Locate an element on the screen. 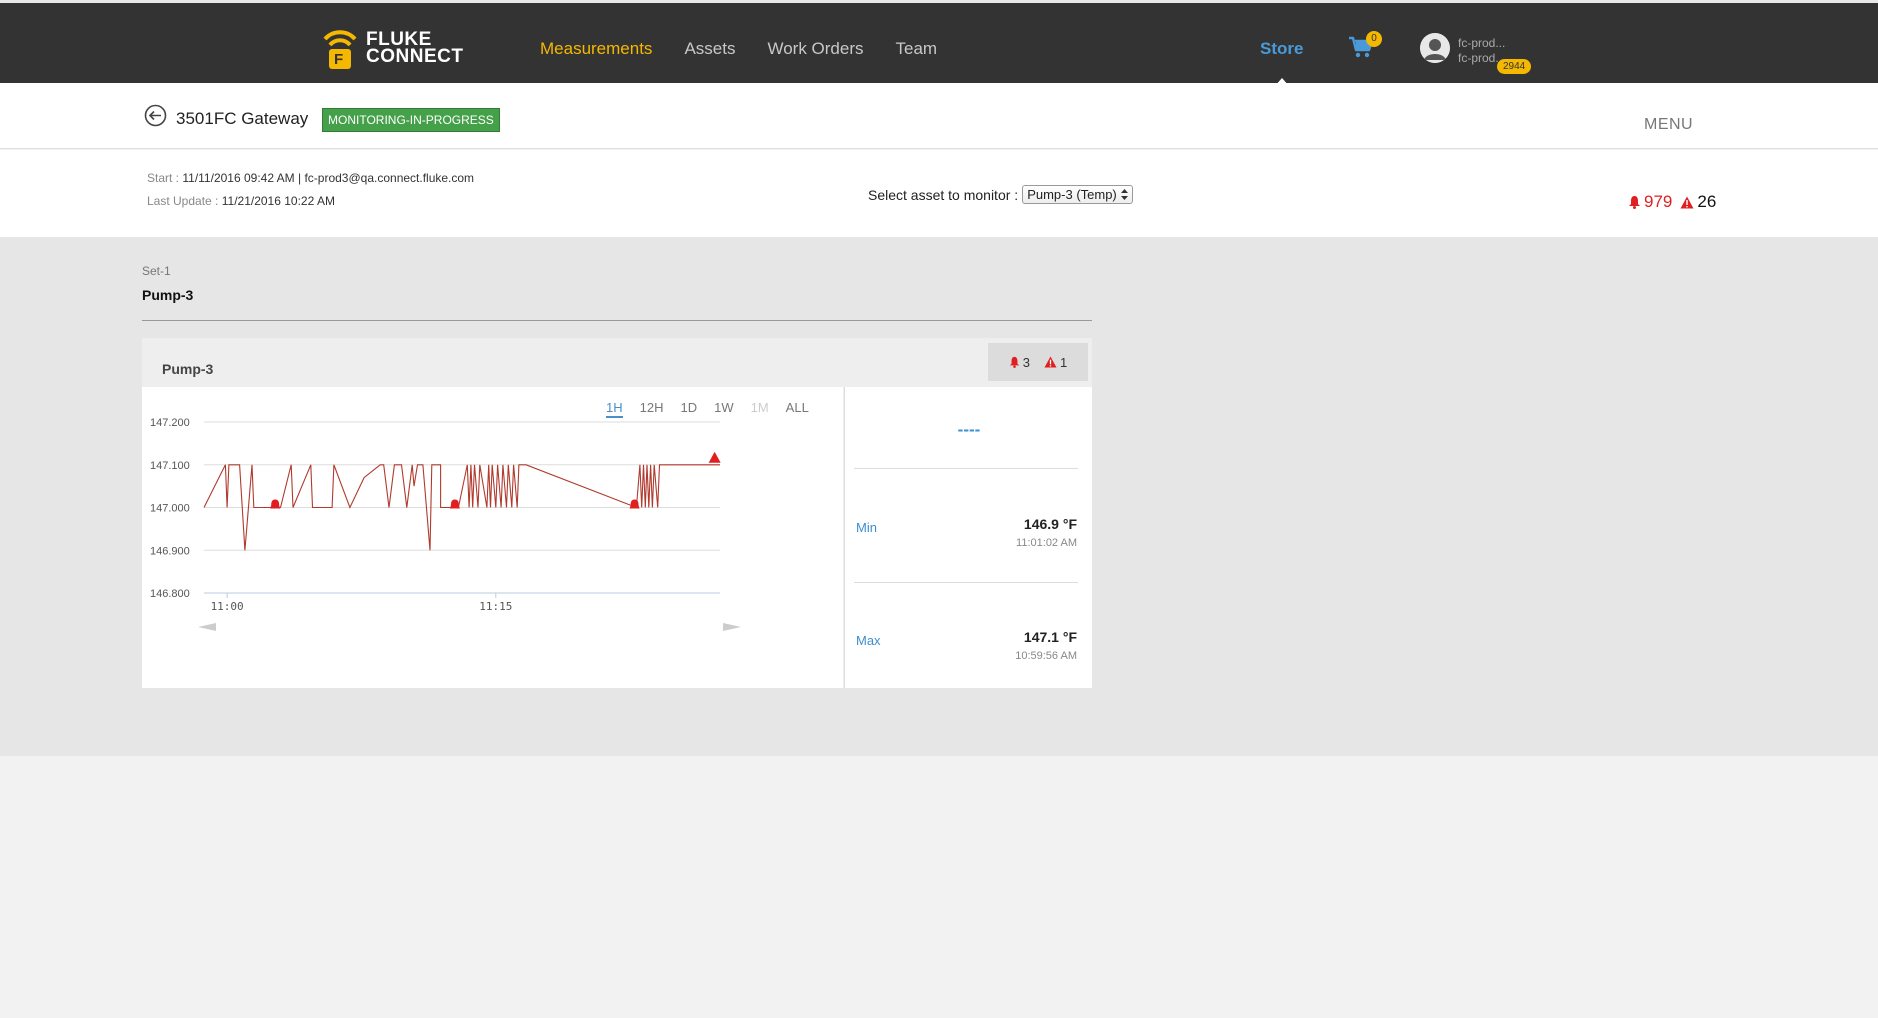 The image size is (1878, 1018). card-alert-counts: 3 1 is located at coordinates (1038, 362).